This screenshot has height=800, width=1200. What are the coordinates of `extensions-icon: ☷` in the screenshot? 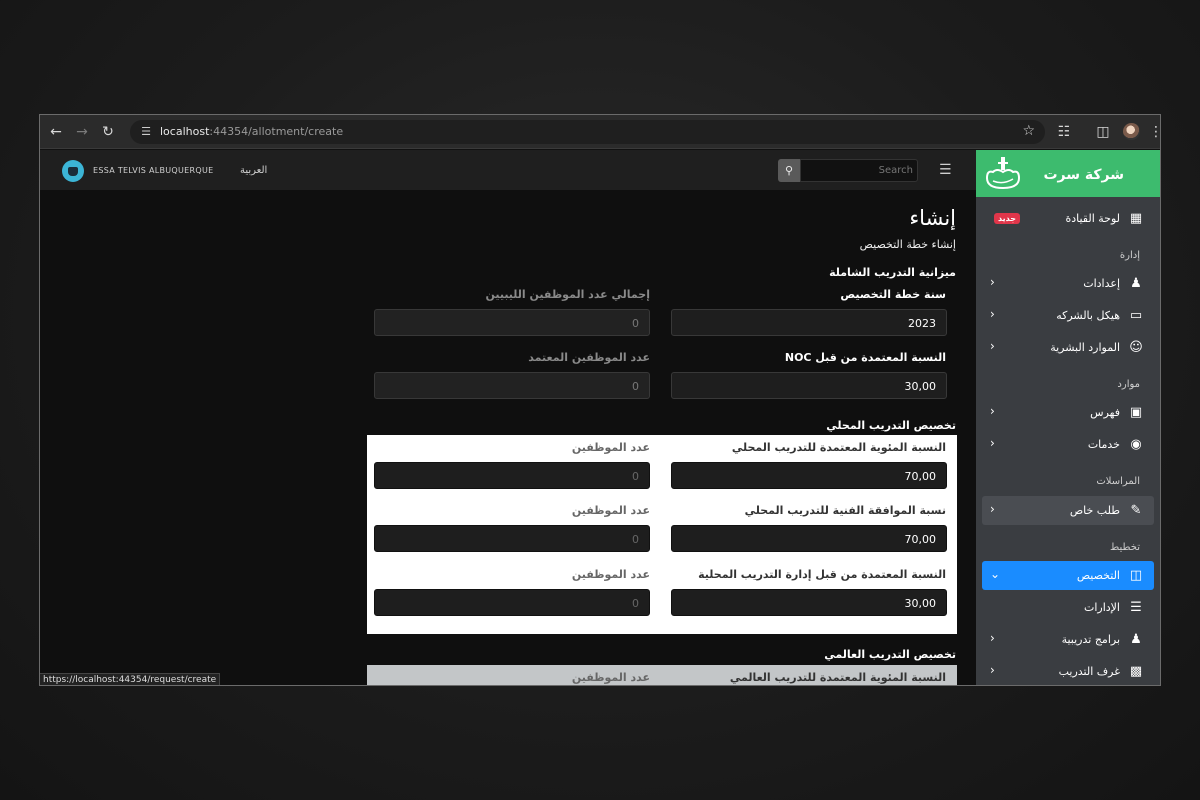 It's located at (1064, 132).